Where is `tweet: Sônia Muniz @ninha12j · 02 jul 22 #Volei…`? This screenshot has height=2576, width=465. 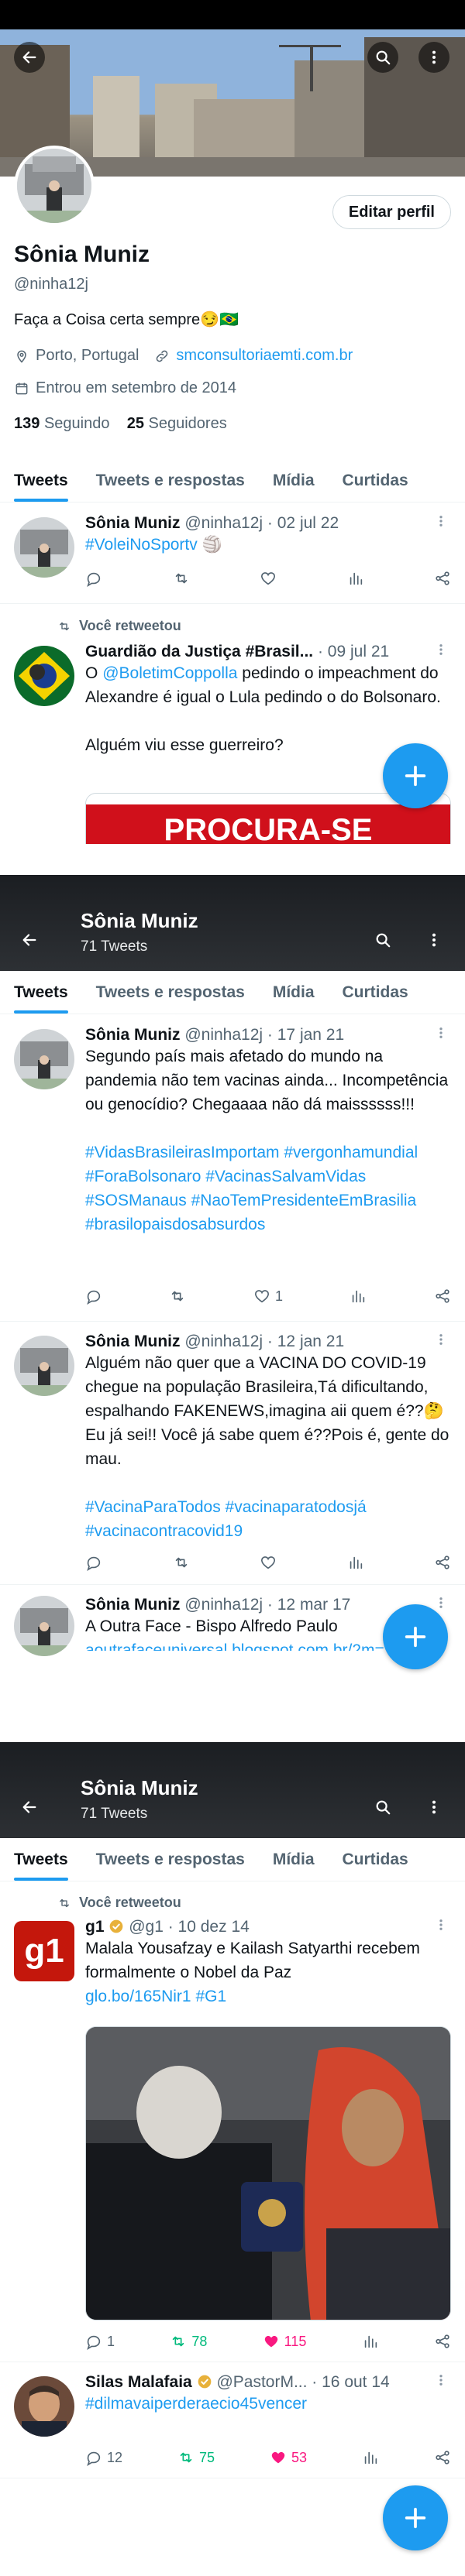
tweet: Sônia Muniz @ninha12j · 02 jul 22 #Volei… is located at coordinates (232, 553).